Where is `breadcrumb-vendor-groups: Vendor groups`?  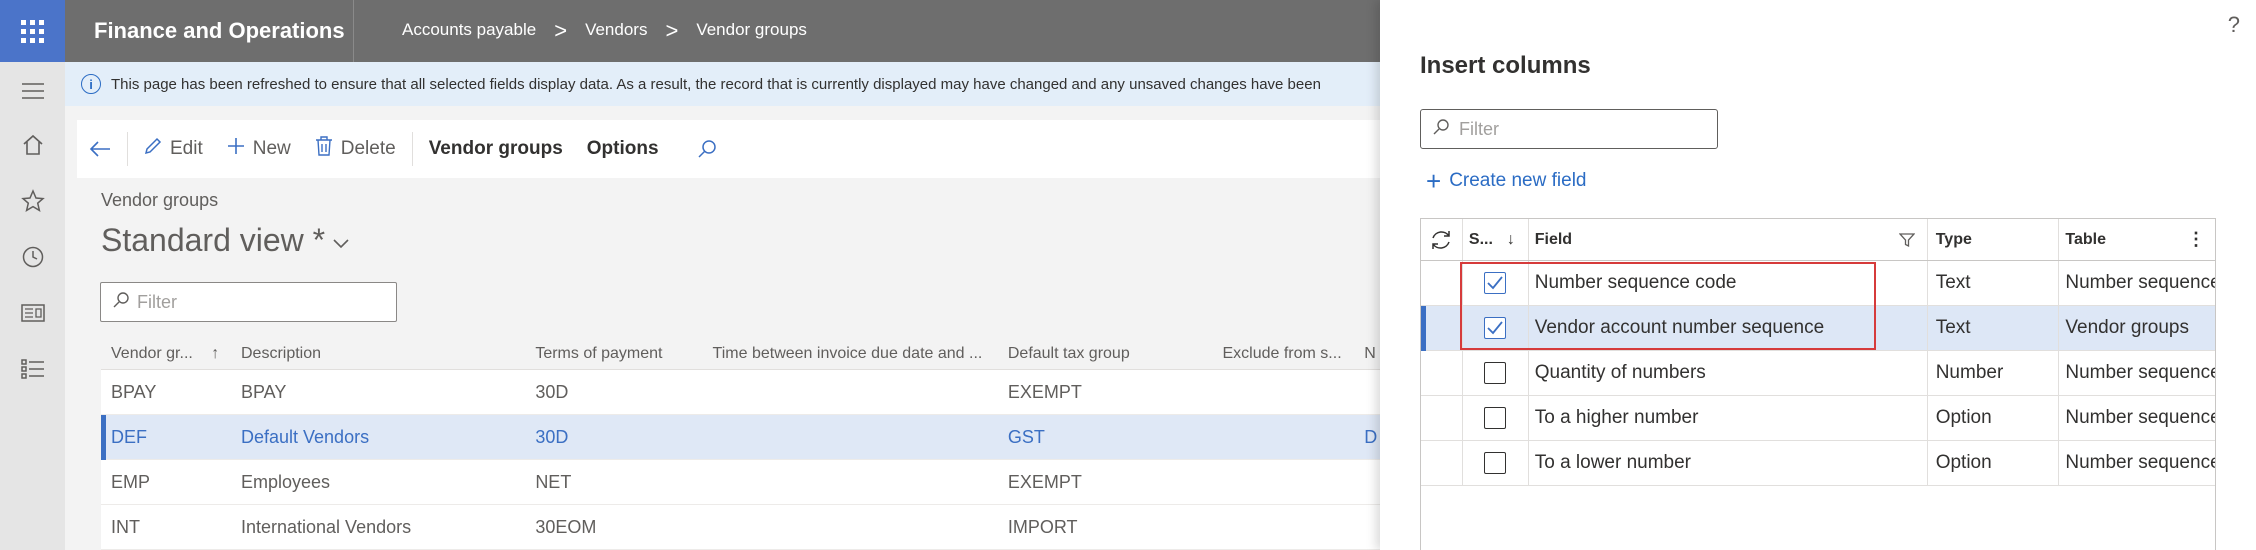
breadcrumb-vendor-groups: Vendor groups is located at coordinates (751, 30).